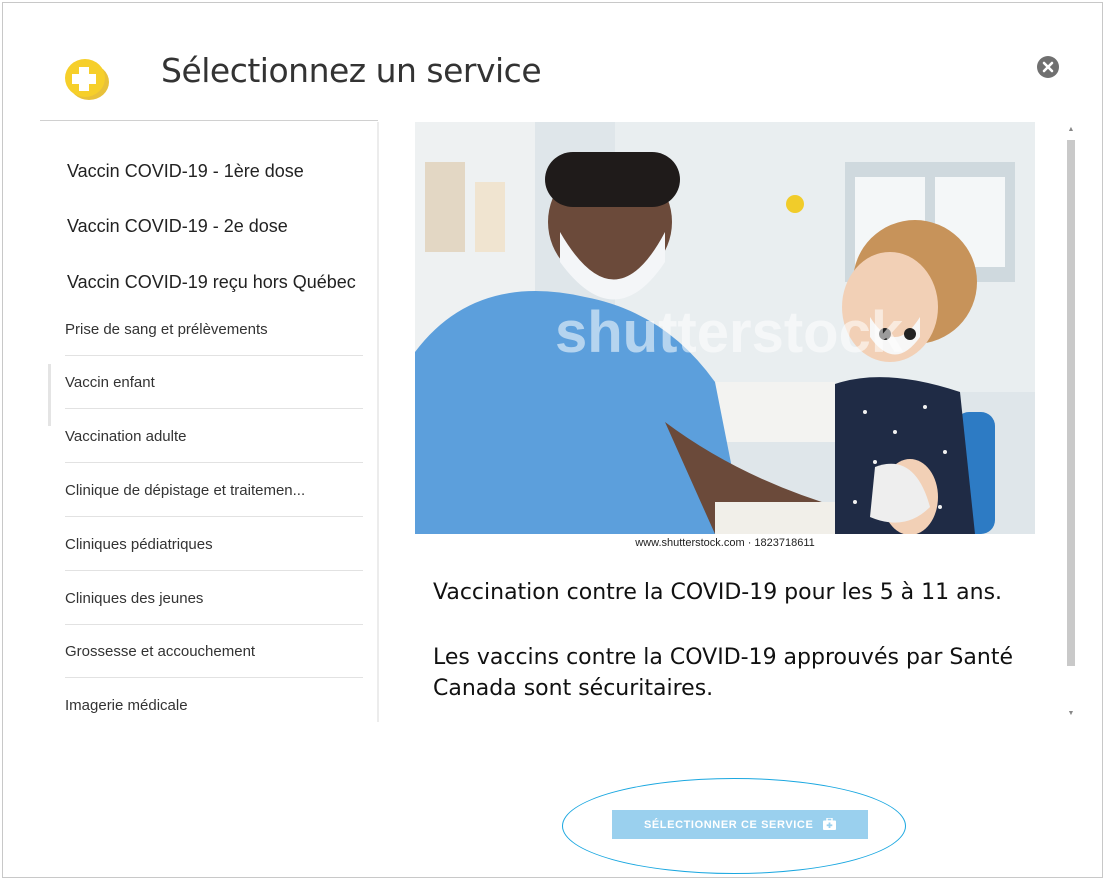 The width and height of the screenshot is (1107, 880). Describe the element at coordinates (214, 598) in the screenshot. I see `service-list-item: Cliniques des jeunes` at that location.